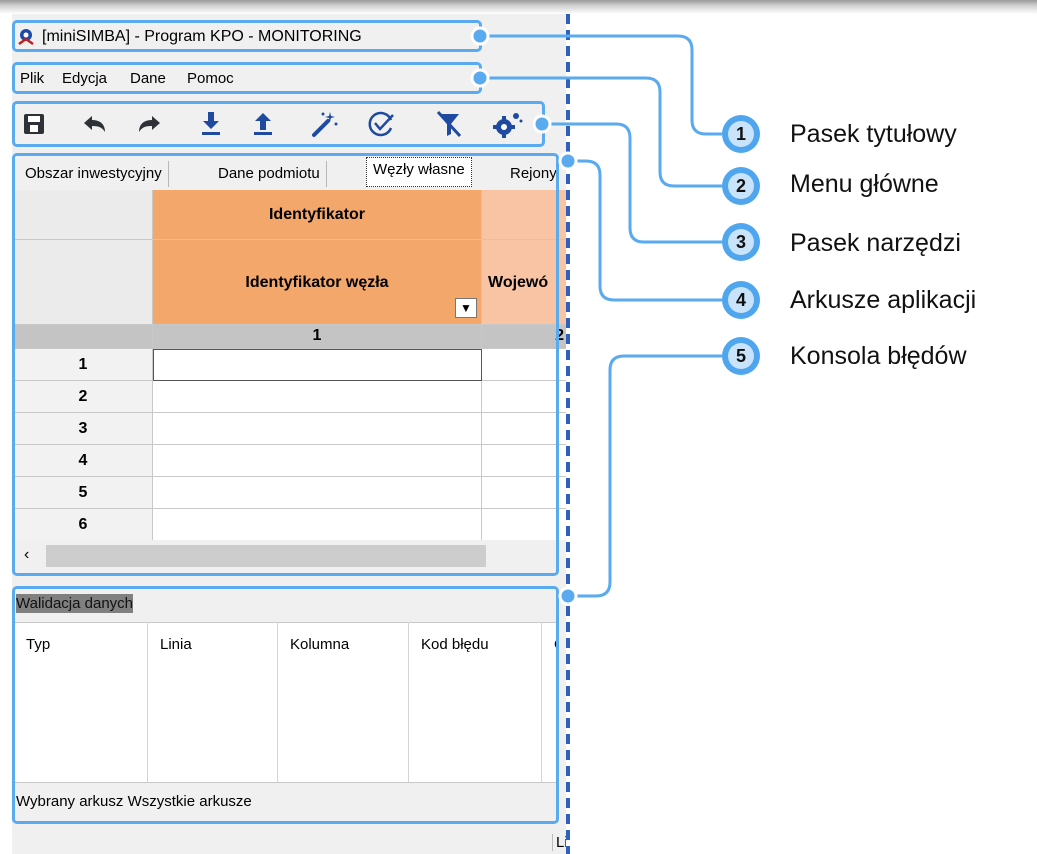 The height and width of the screenshot is (854, 1037). Describe the element at coordinates (883, 300) in the screenshot. I see `callout-label-arkusze-aplikacji: Arkusze aplikacji` at that location.